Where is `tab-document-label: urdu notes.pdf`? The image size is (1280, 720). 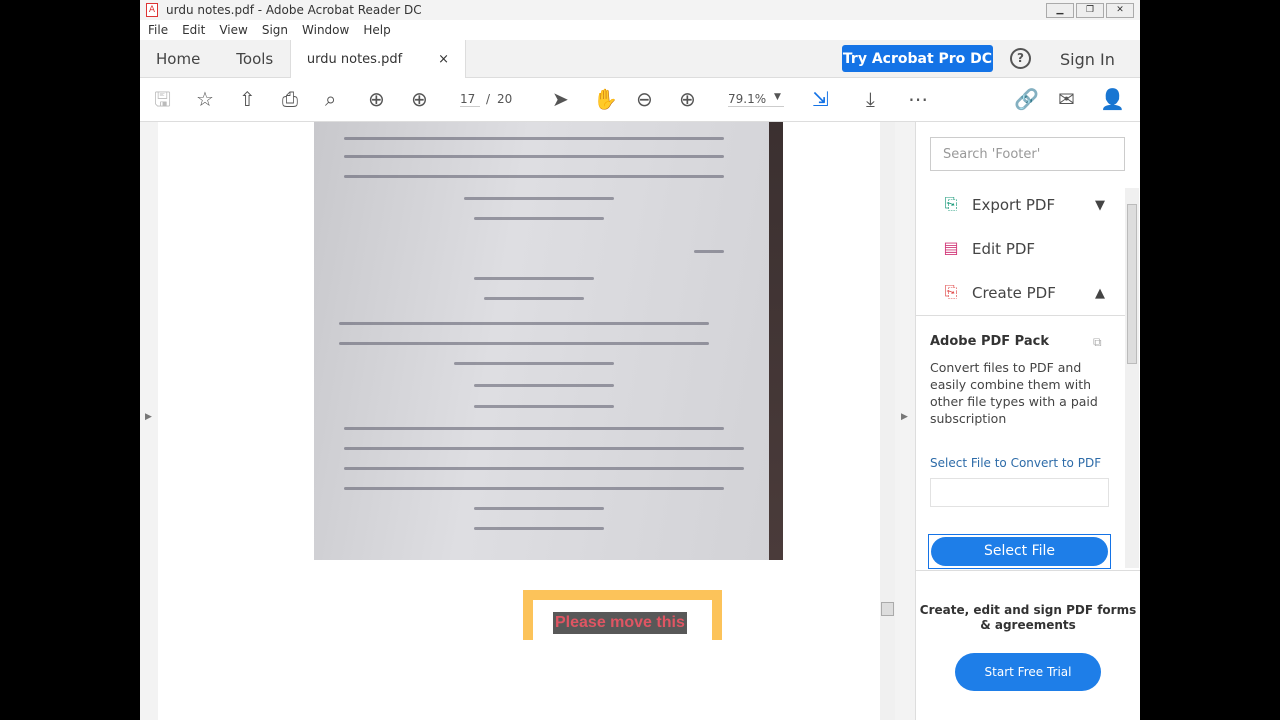
tab-document-label: urdu notes.pdf is located at coordinates (354, 59).